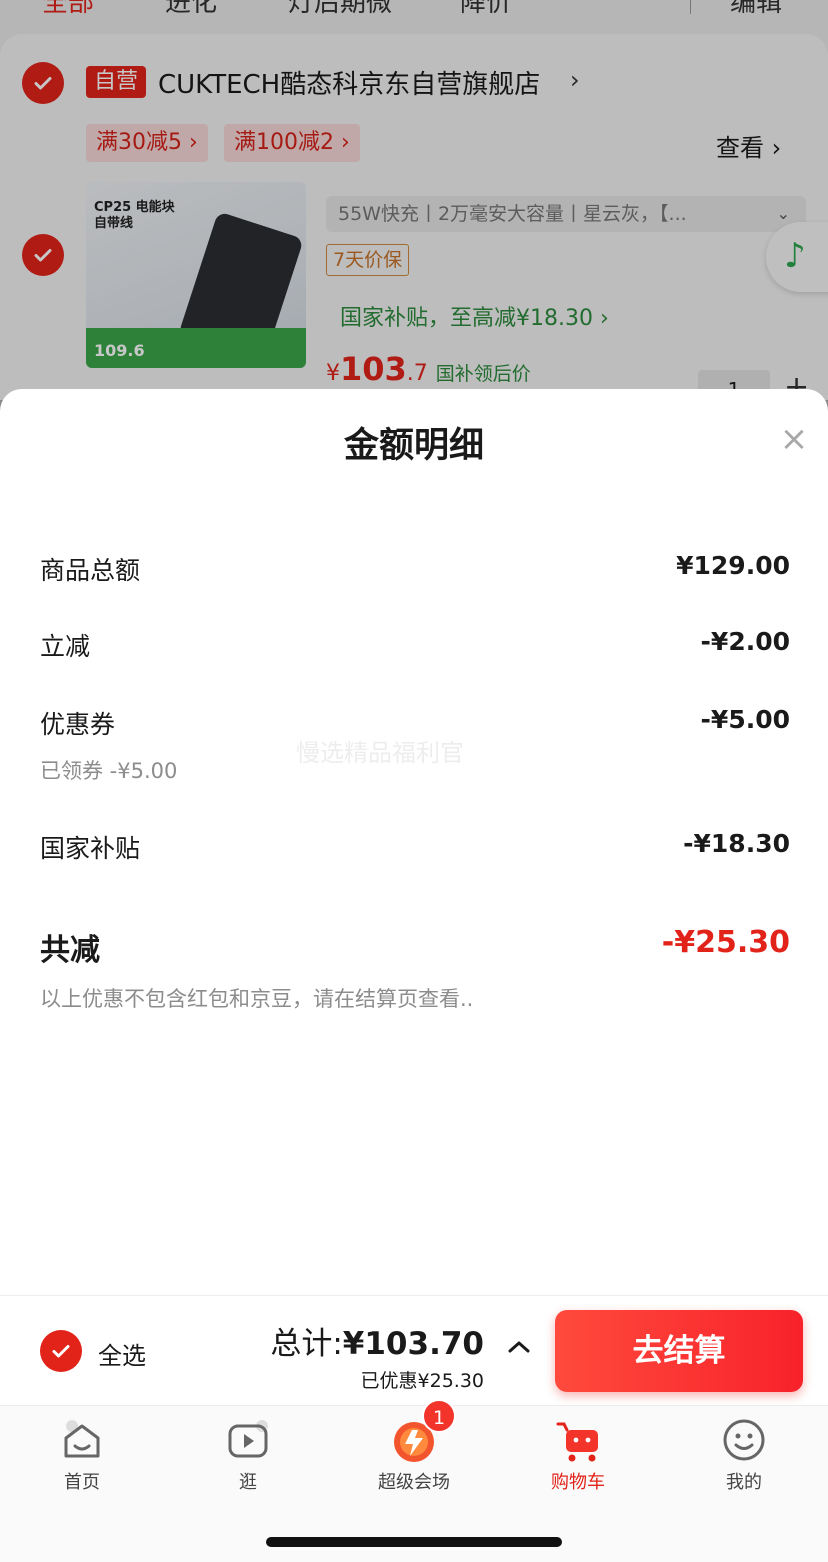 The height and width of the screenshot is (1562, 828). I want to click on cart-icon, so click(577, 1442).